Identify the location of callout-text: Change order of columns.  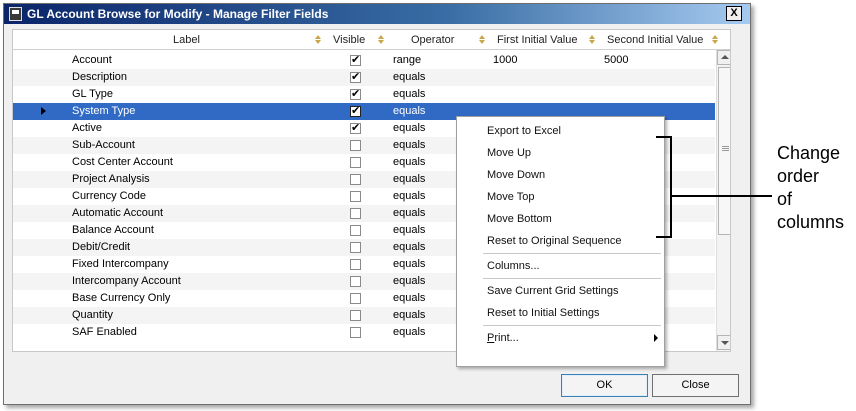
(810, 188).